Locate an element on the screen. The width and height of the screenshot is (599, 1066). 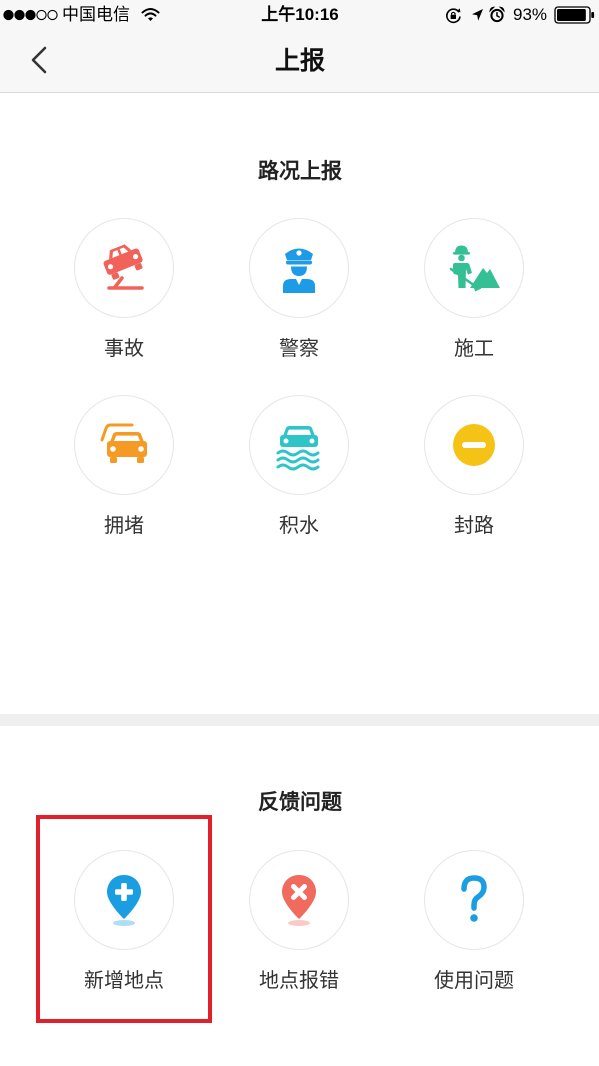
battery-icon is located at coordinates (574, 15).